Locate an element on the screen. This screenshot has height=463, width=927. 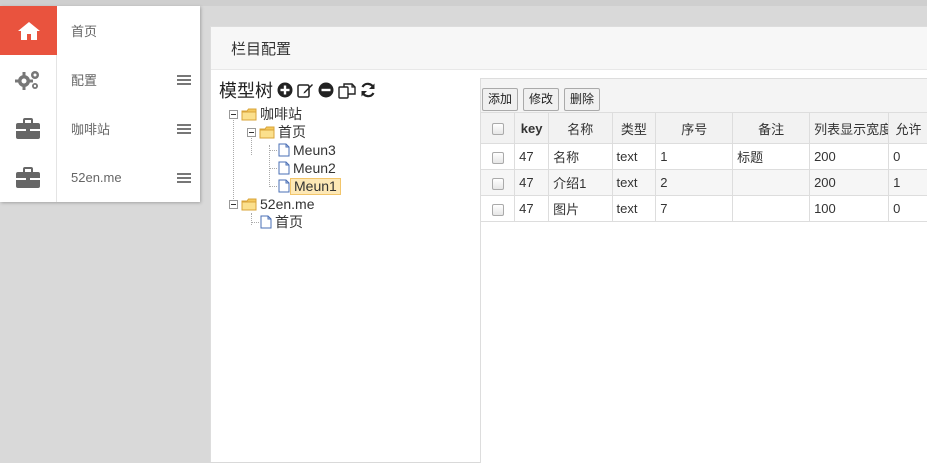
model-tree: 模型树 咖啡站 首页 Meun3 Meun2 Meun1 52en.me 首页 is located at coordinates (346, 155).